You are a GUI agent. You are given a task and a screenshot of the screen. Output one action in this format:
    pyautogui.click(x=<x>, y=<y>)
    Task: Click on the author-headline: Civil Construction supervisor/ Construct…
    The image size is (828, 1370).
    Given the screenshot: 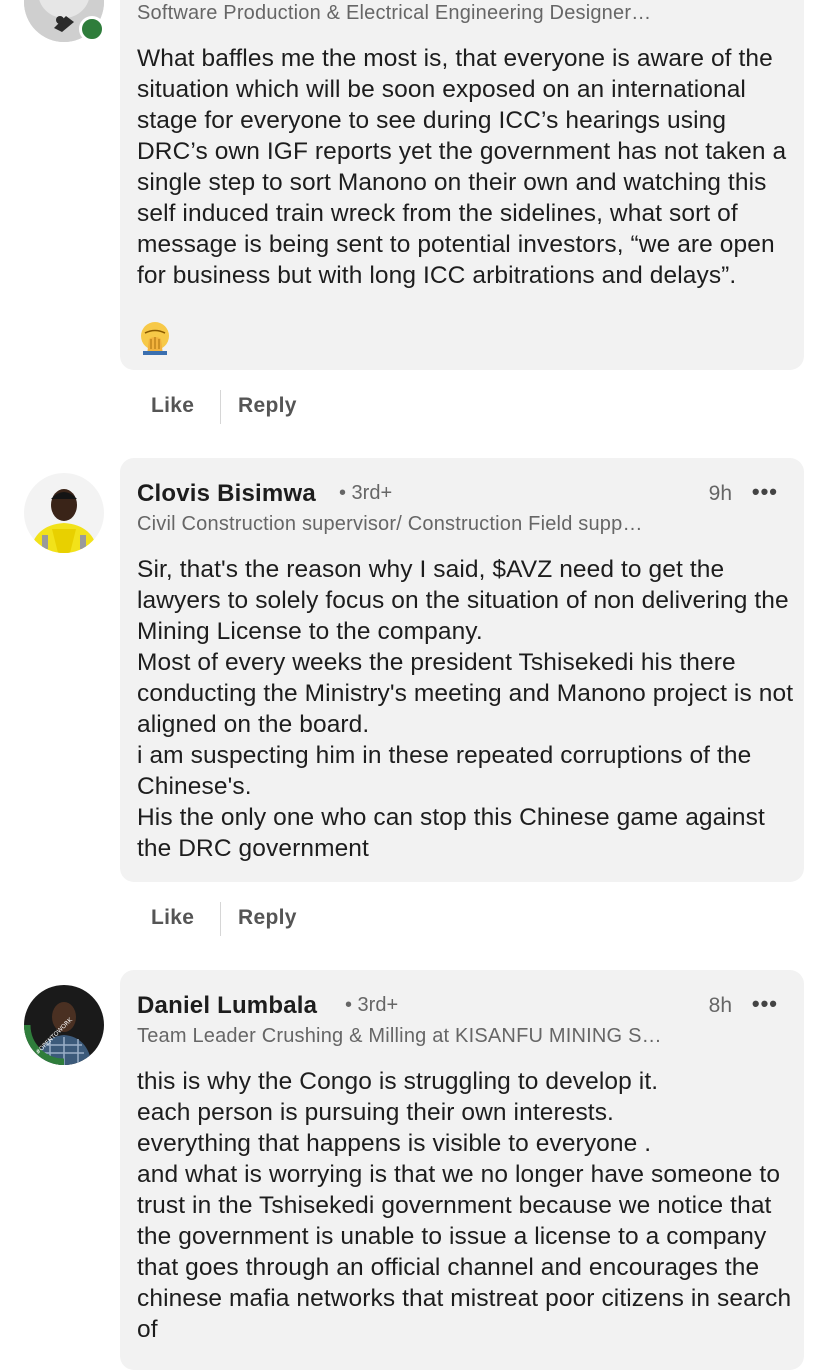 What is the action you would take?
    pyautogui.click(x=390, y=524)
    